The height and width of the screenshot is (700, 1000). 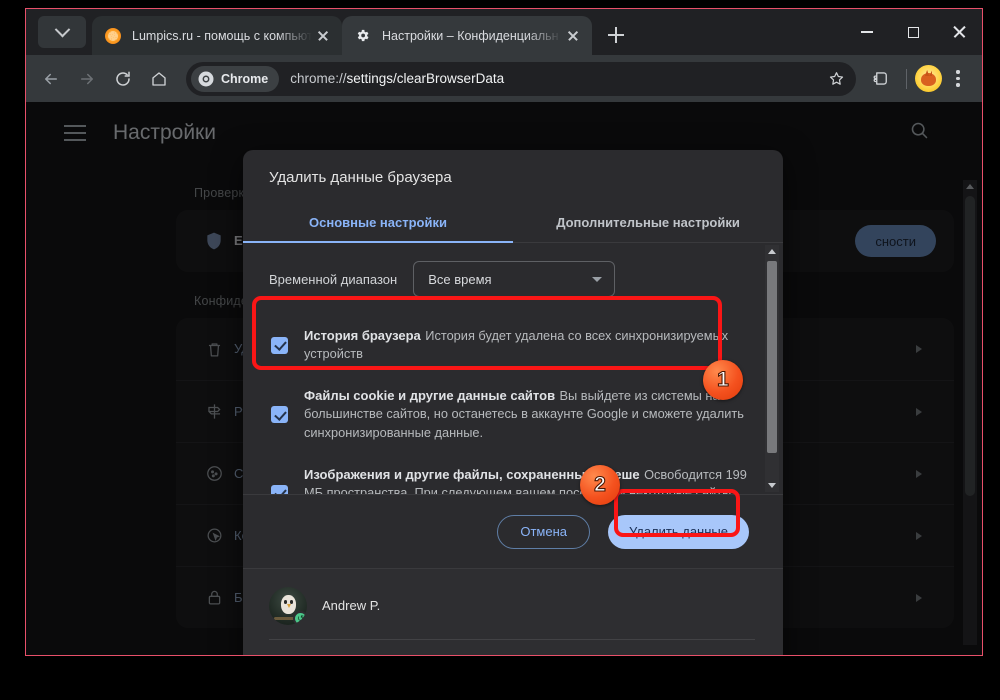 I want to click on time-range-label: Временной диапазон, so click(x=333, y=279).